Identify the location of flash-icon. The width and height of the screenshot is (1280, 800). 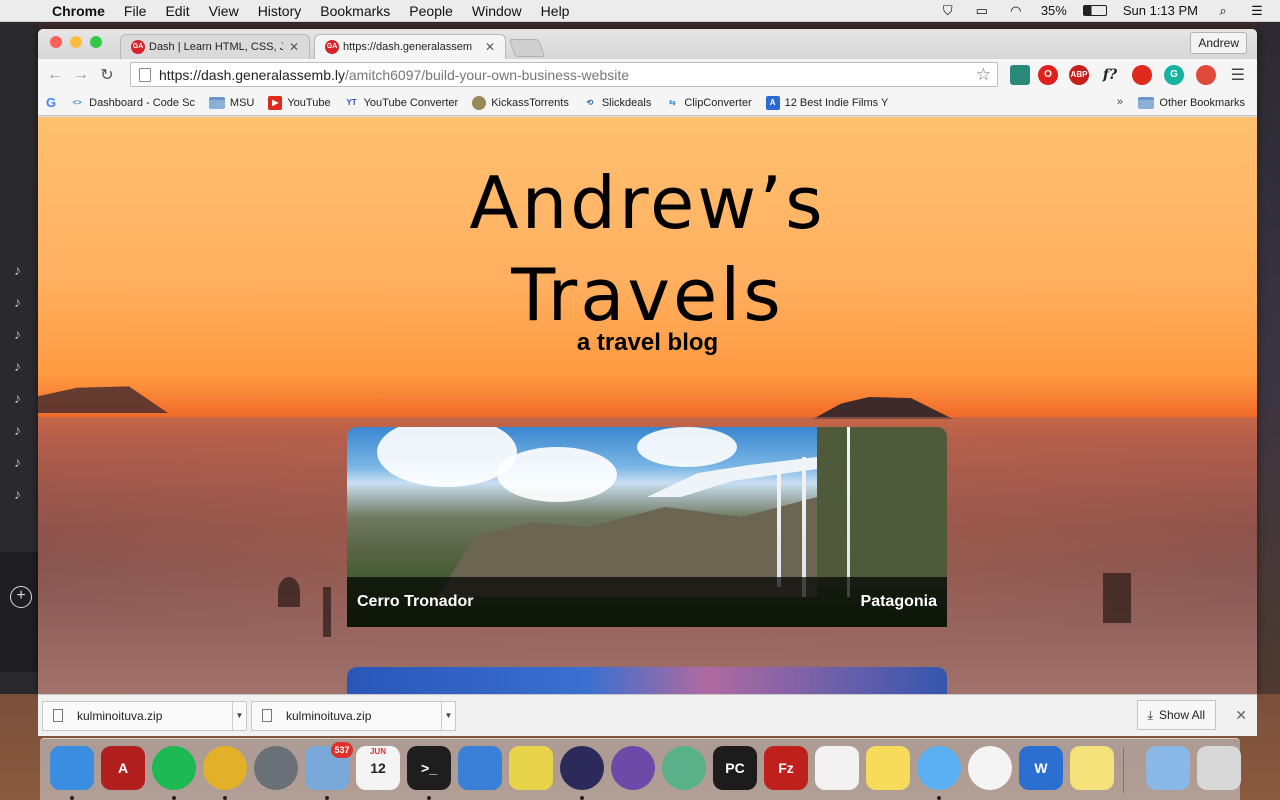
(1142, 75).